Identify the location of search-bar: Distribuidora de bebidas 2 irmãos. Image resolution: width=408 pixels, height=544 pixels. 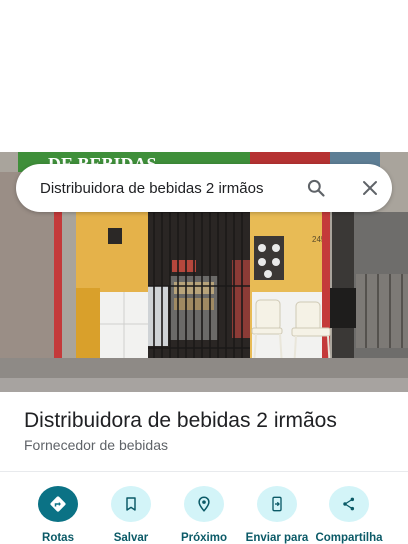
(204, 188).